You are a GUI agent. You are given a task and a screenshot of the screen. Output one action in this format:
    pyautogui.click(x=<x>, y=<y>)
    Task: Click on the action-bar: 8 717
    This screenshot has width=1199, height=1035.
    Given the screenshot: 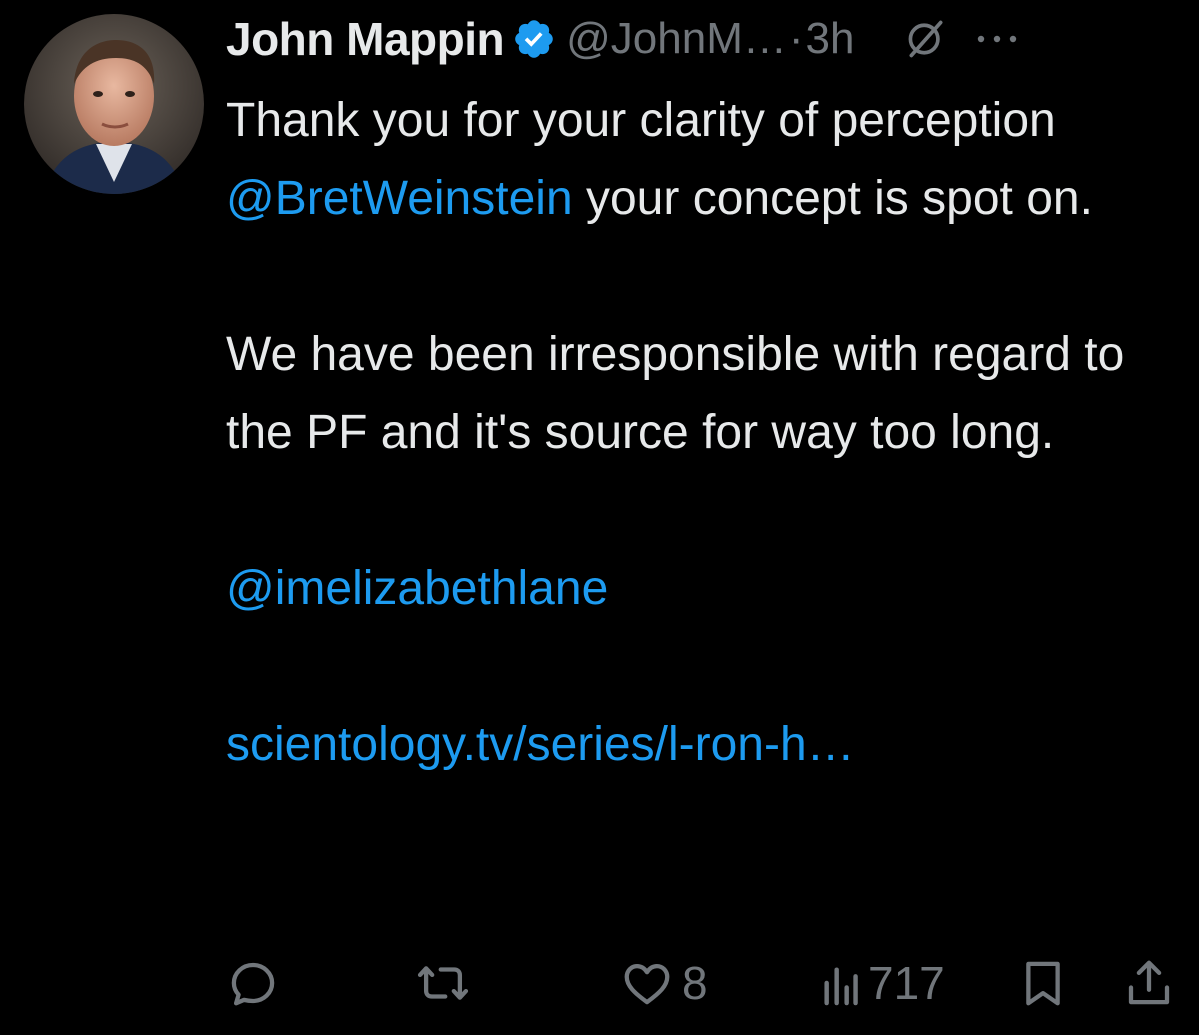 What is the action you would take?
    pyautogui.click(x=706, y=983)
    